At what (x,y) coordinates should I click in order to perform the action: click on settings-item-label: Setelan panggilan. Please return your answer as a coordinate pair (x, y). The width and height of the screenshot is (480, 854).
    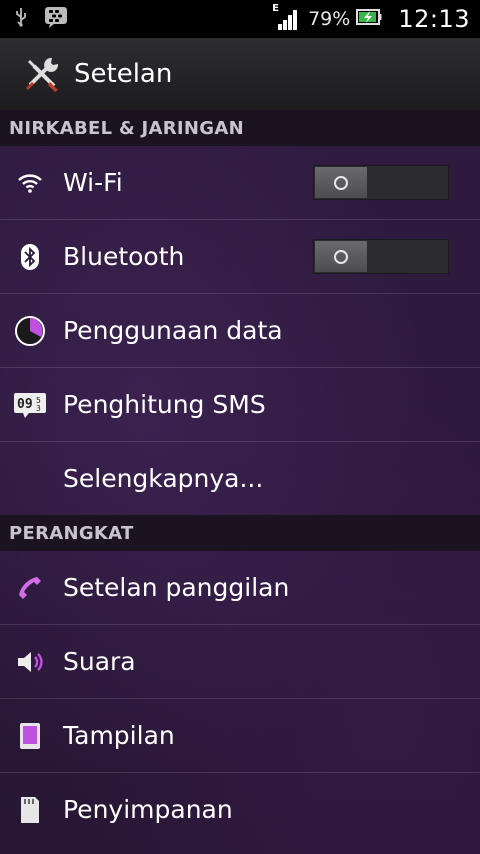
    Looking at the image, I should click on (176, 587).